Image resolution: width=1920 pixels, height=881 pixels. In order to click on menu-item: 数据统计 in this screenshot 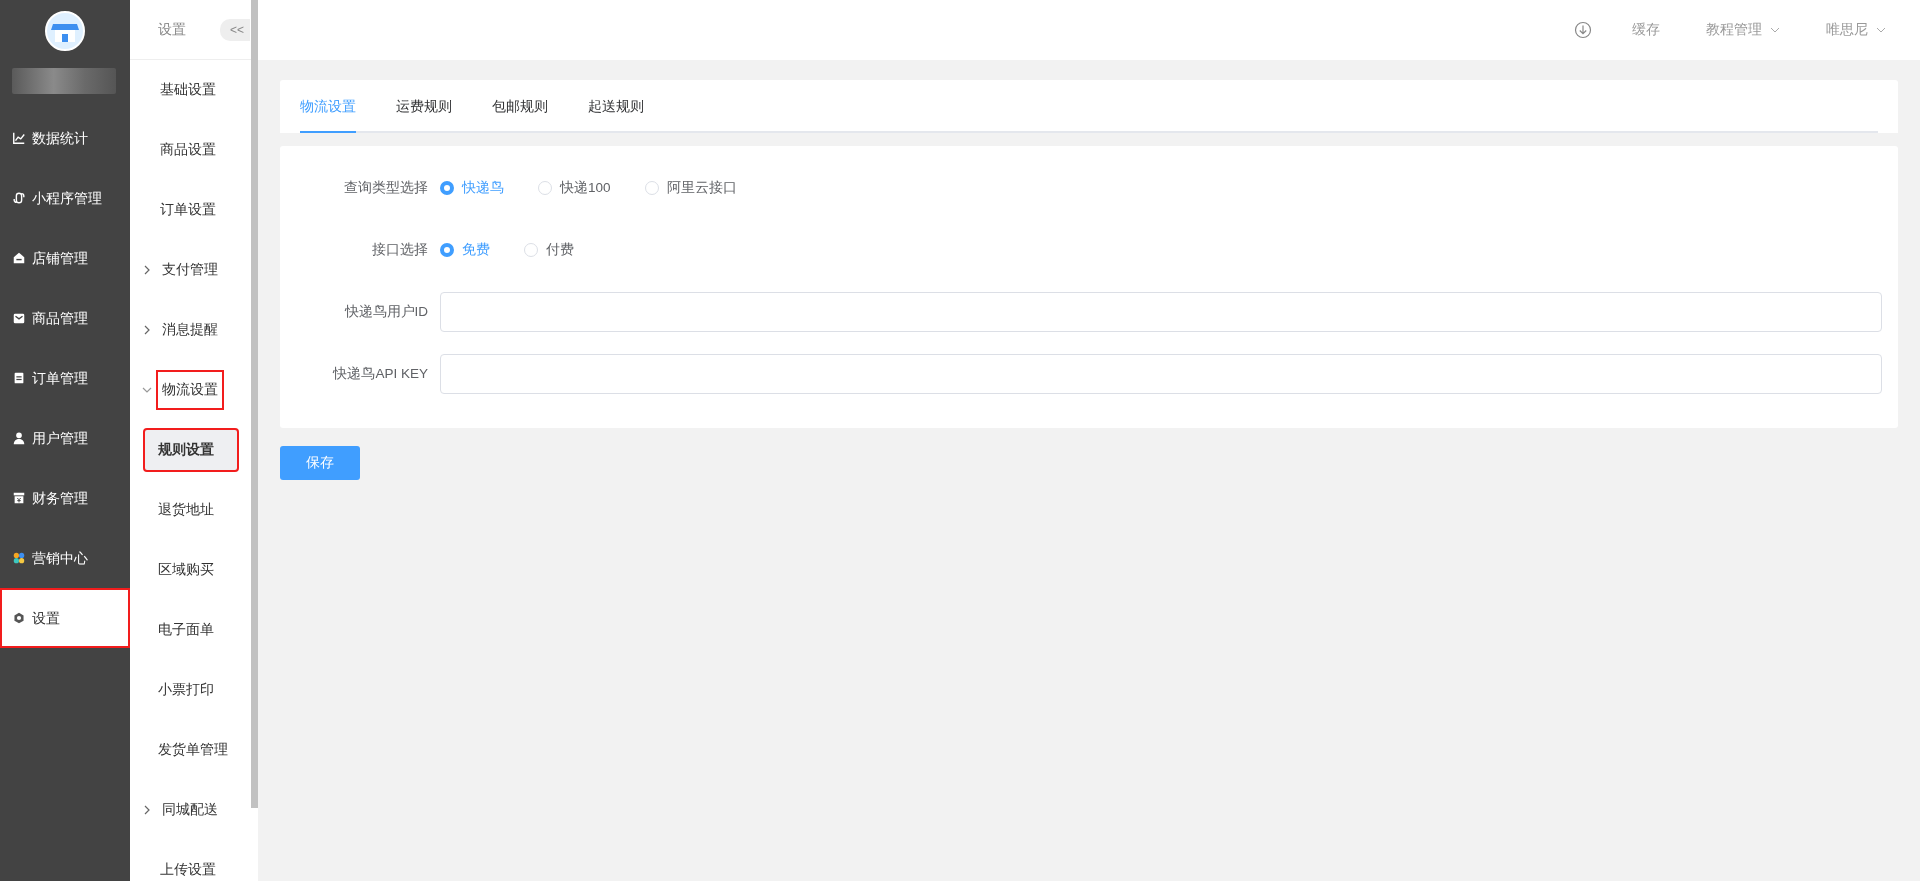, I will do `click(65, 138)`.